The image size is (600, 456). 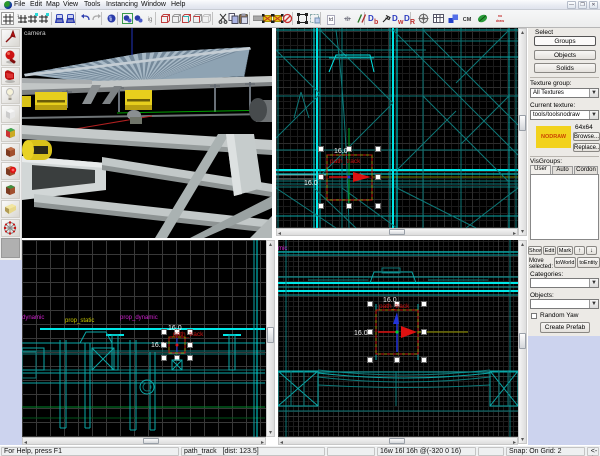 What do you see at coordinates (18, 15) in the screenshot?
I see `svg-text: 1` at bounding box center [18, 15].